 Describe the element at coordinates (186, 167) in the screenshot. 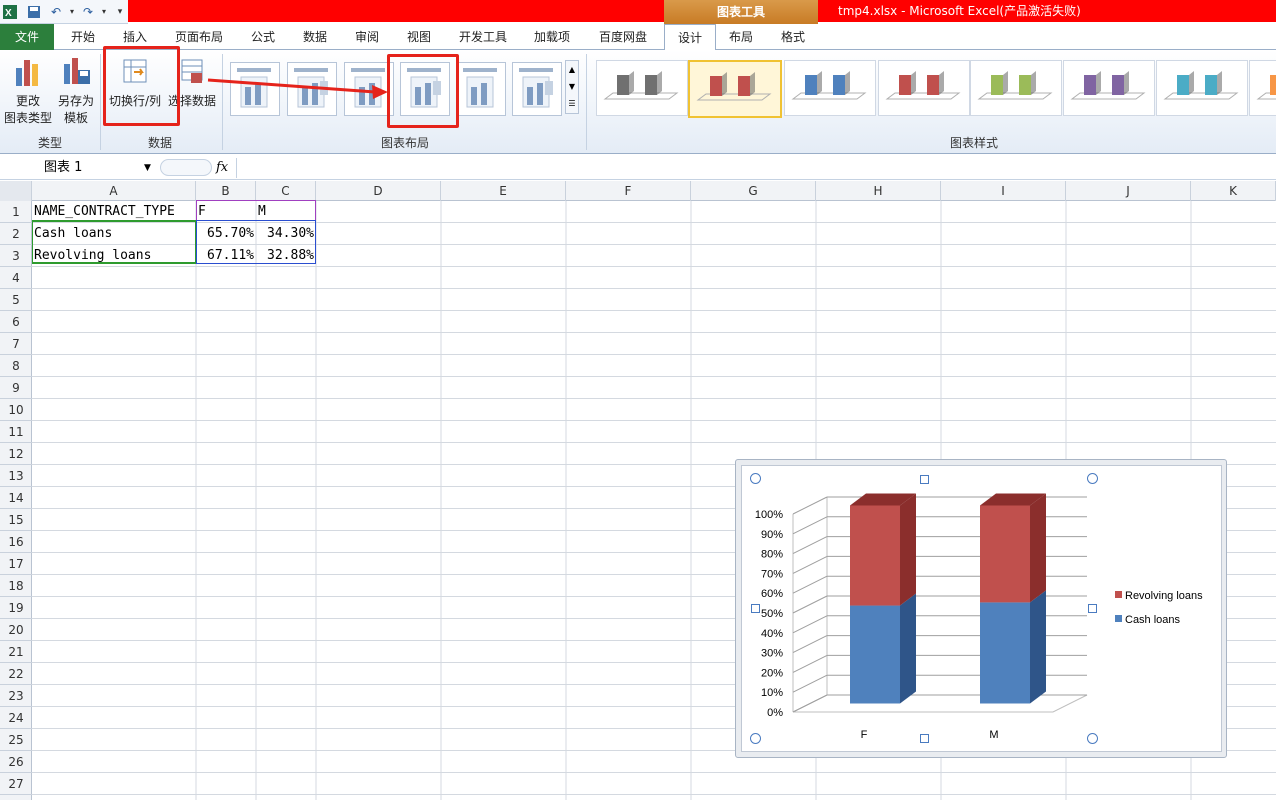

I see `formula-expand-control` at that location.